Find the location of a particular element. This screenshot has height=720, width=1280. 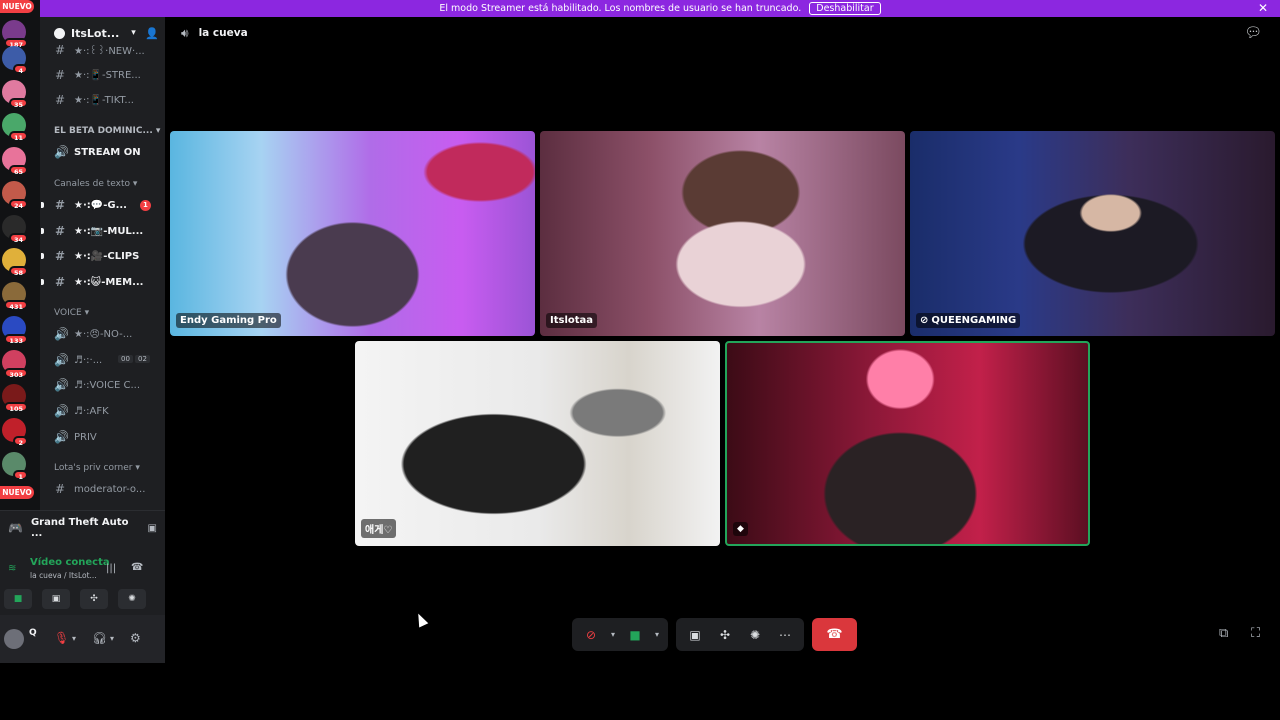

video-tile: Itslotaa is located at coordinates (722, 233).